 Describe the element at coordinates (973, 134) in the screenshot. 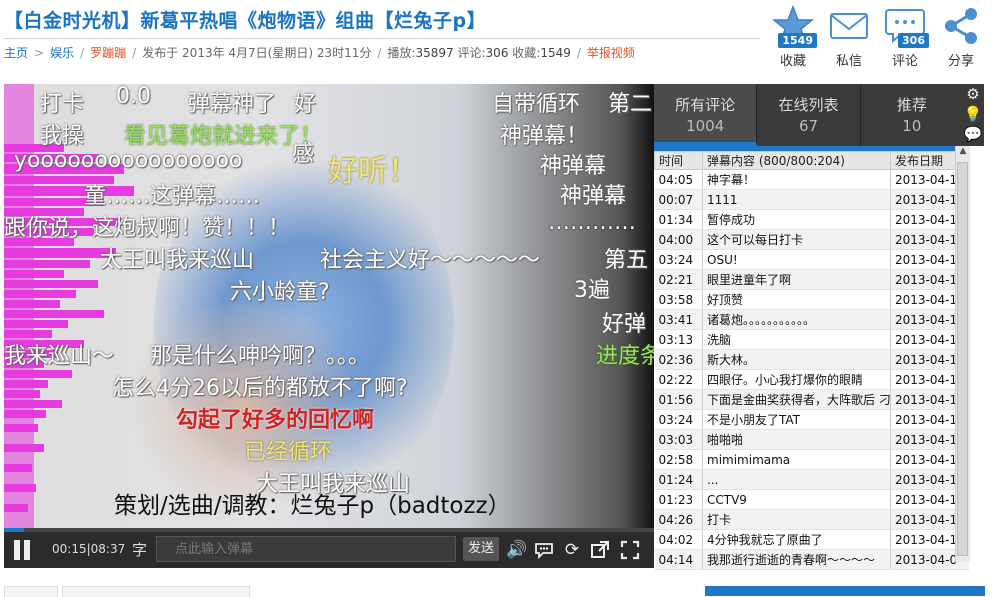

I see `chat-icon: 💬` at that location.